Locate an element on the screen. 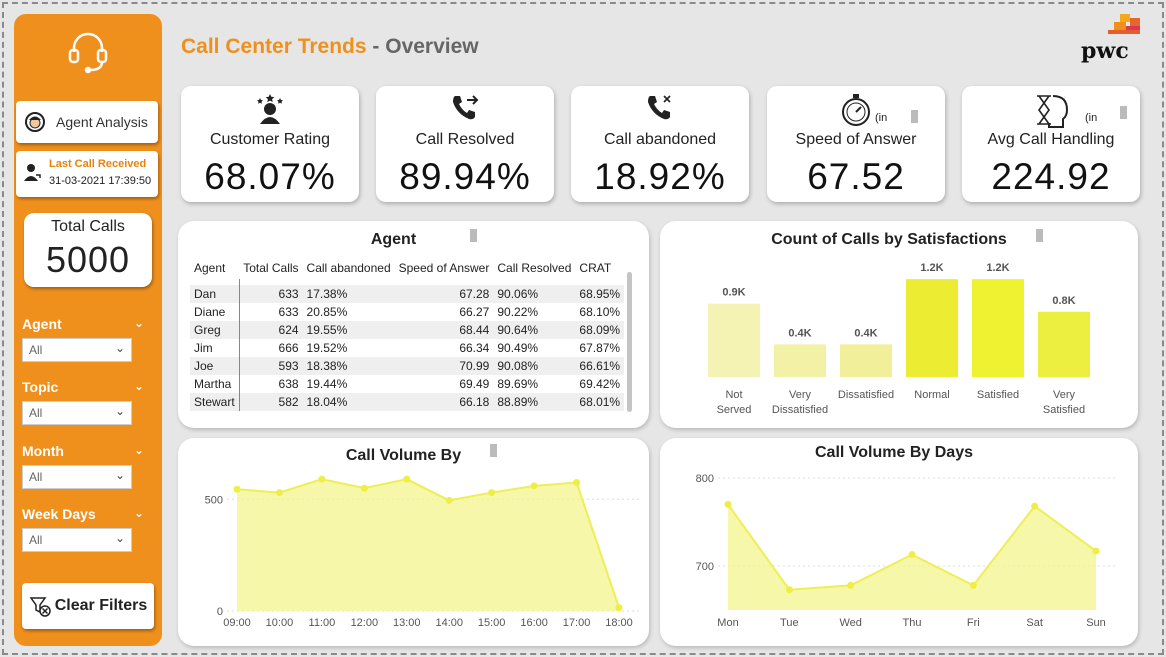  cell: 624 is located at coordinates (271, 330).